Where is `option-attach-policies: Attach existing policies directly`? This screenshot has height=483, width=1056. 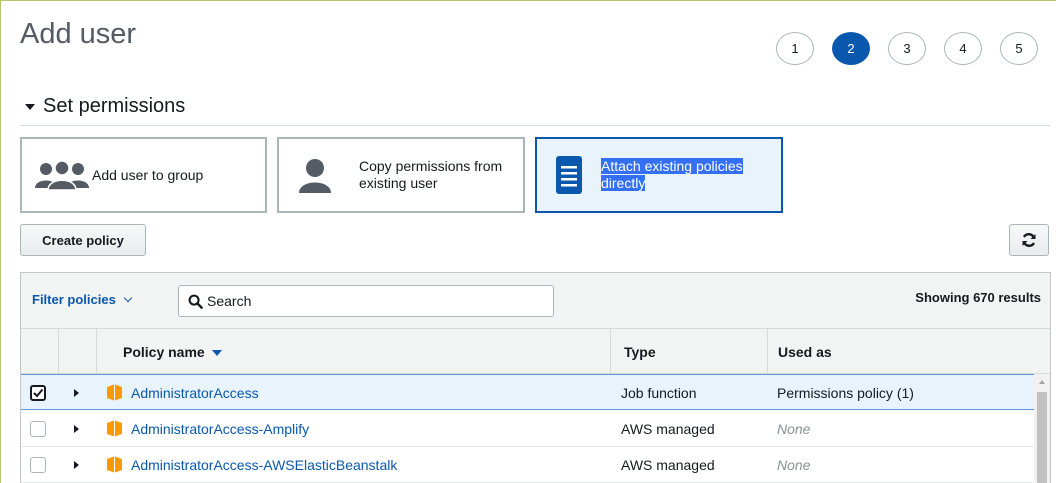
option-attach-policies: Attach existing policies directly is located at coordinates (659, 175).